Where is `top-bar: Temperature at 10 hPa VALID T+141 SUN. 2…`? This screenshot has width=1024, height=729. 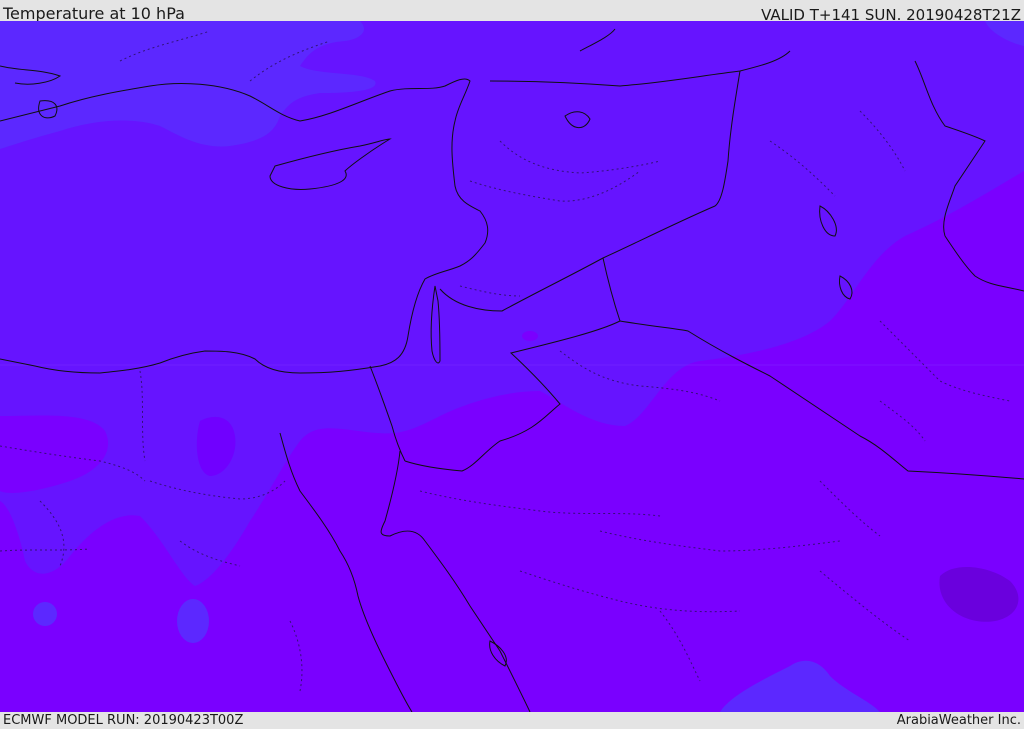 top-bar: Temperature at 10 hPa VALID T+141 SUN. 2… is located at coordinates (512, 12).